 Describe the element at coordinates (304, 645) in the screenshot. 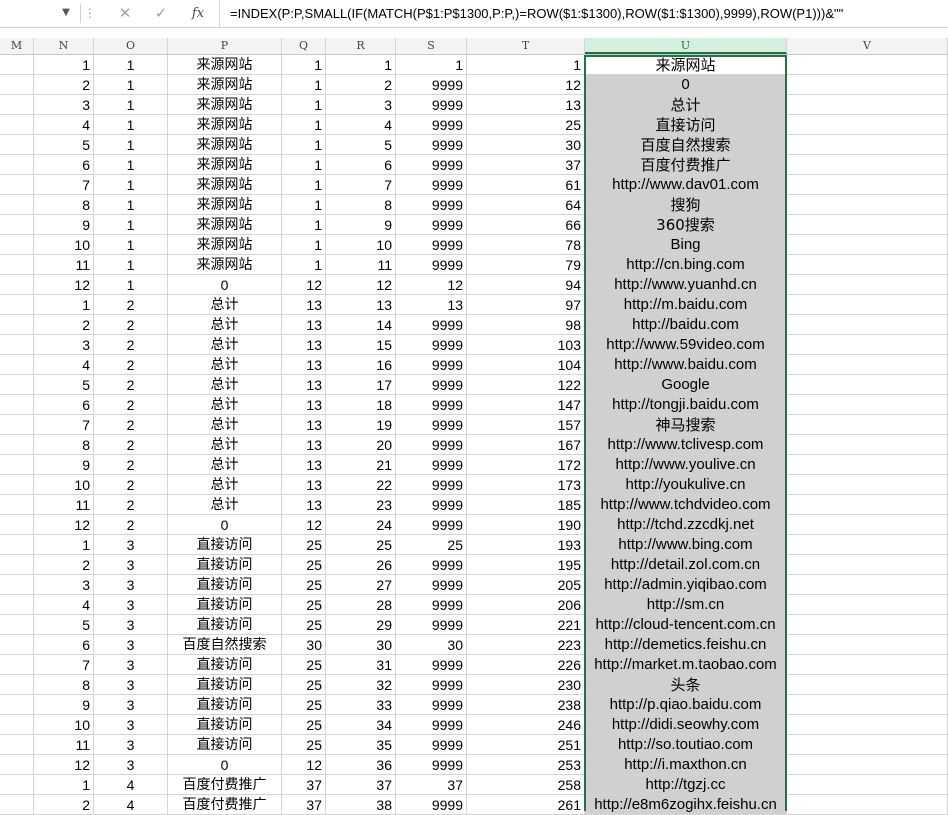

I see `cell-q: 30` at that location.